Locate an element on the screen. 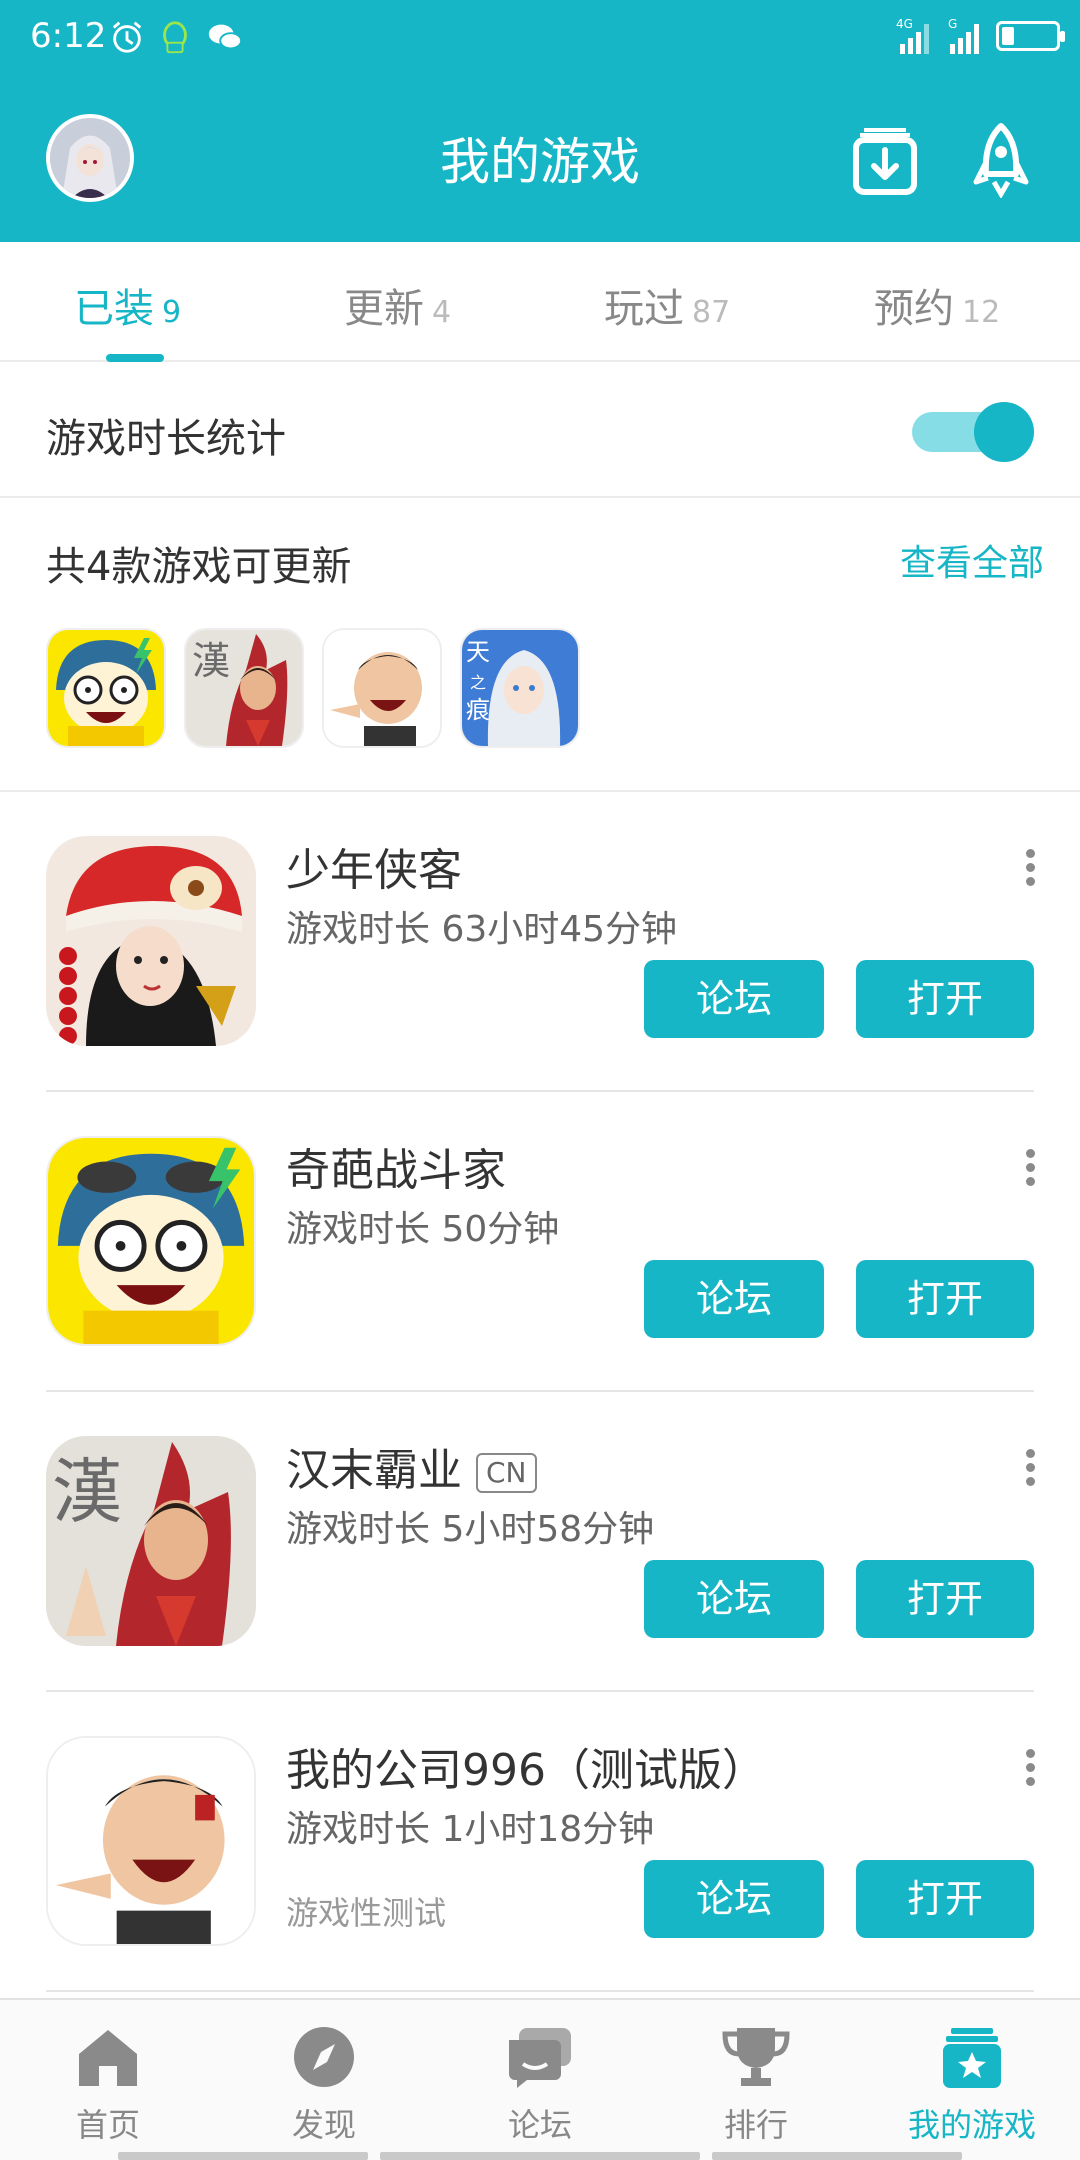  update-game-icon-hanmo: 漢 is located at coordinates (244, 688).